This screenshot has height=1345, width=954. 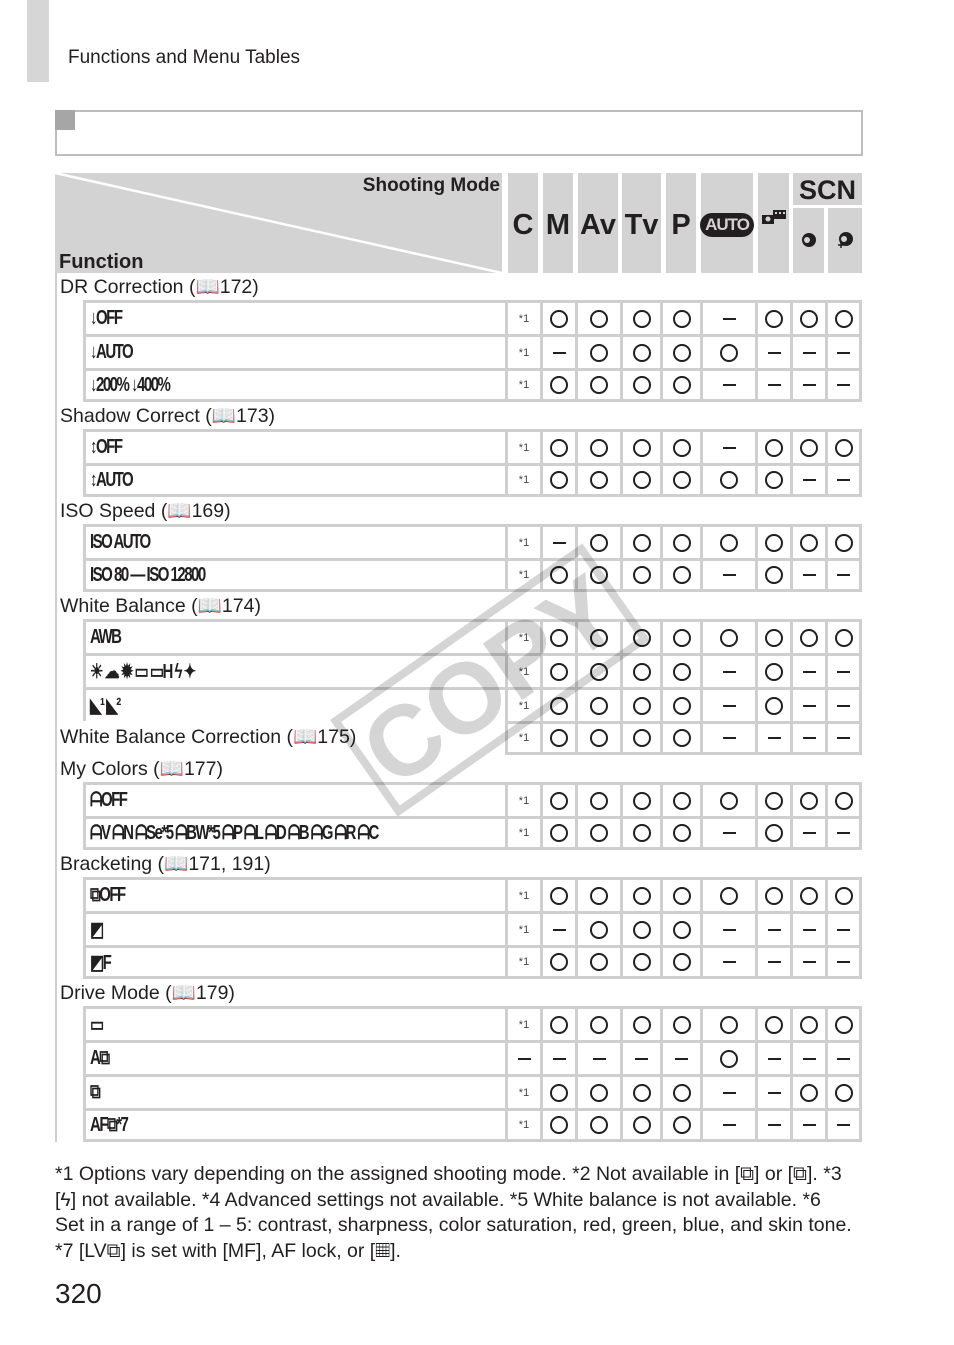 What do you see at coordinates (294, 351) in the screenshot?
I see `function-option-cell: ↓AUTO` at bounding box center [294, 351].